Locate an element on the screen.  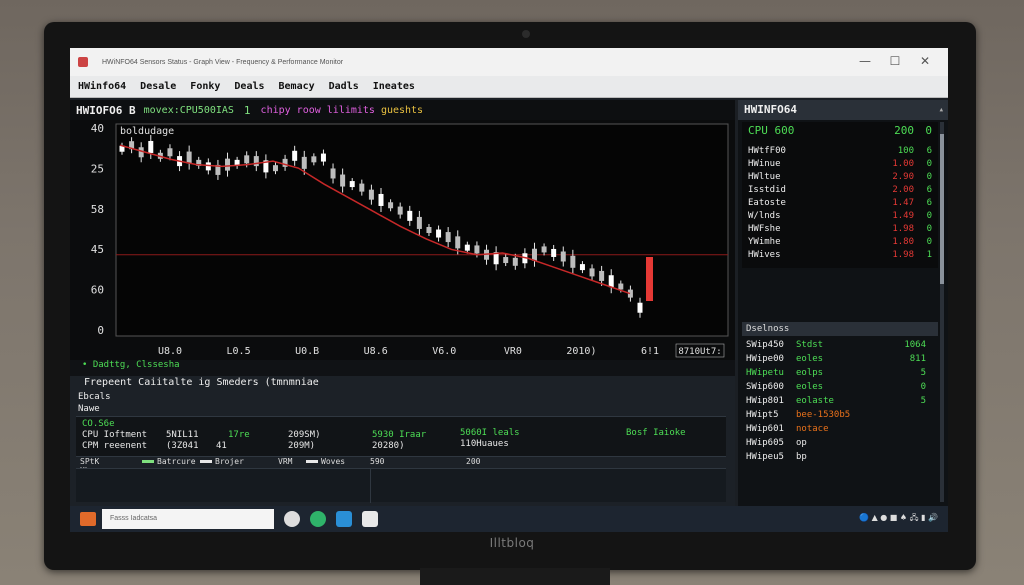
sensor-row: HWltue 2.90 0 is located at coordinates (840, 178).